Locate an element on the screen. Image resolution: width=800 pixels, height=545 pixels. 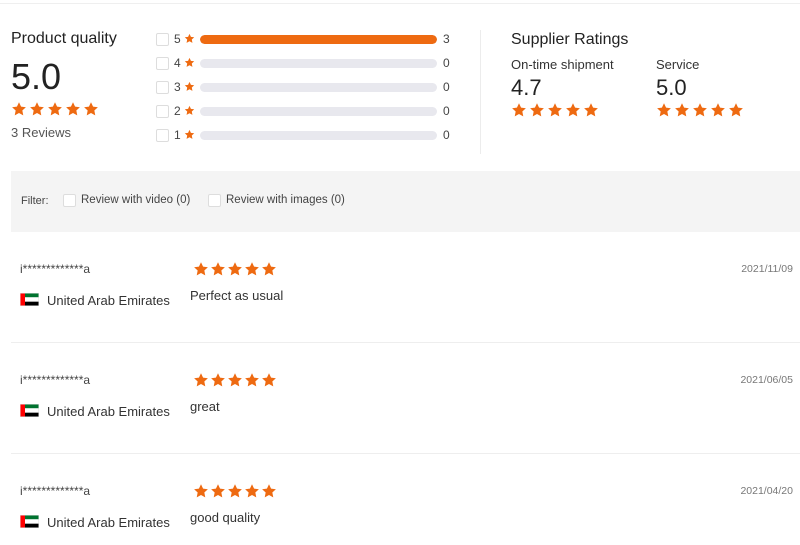
top-divider is located at coordinates (400, 3).